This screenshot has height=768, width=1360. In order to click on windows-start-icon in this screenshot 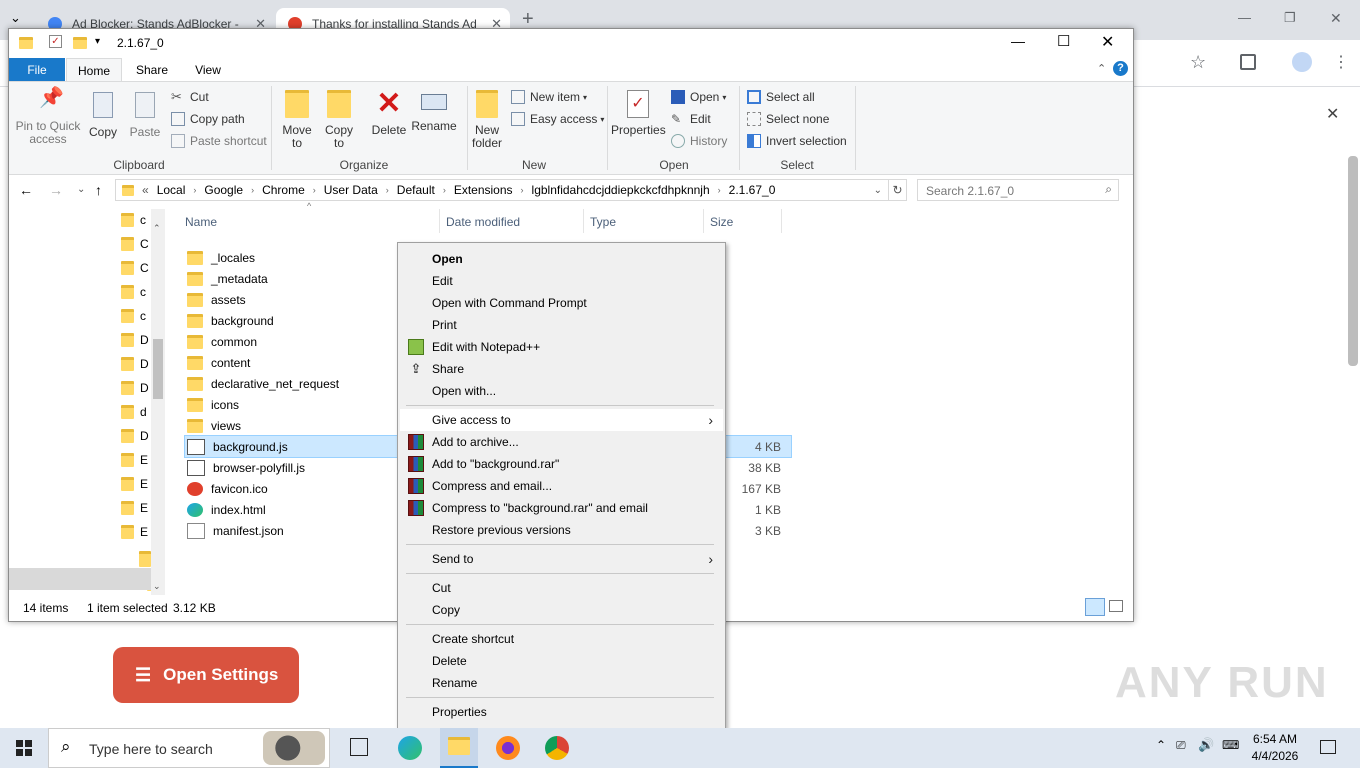, I will do `click(24, 748)`.